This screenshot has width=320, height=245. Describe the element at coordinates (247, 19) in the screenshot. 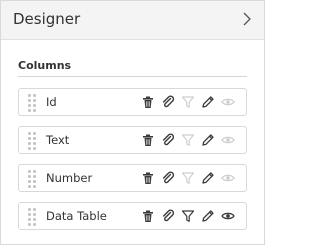

I see `chevron-right-icon` at that location.